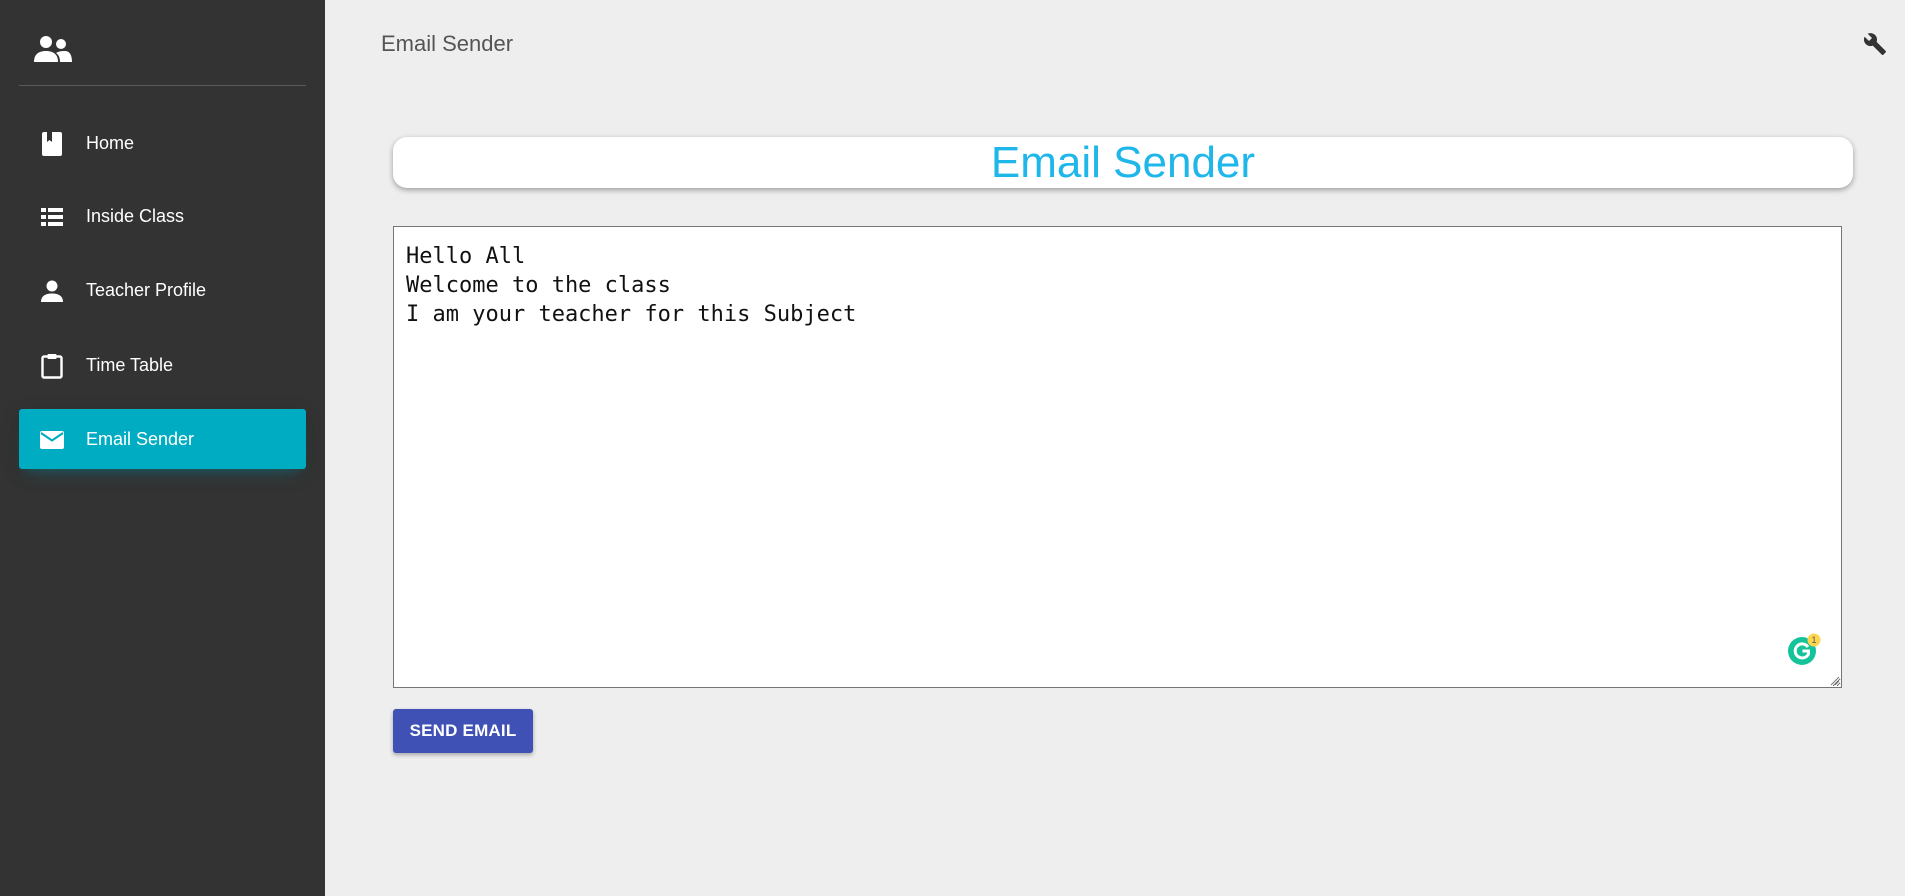  What do you see at coordinates (52, 217) in the screenshot?
I see `list-icon` at bounding box center [52, 217].